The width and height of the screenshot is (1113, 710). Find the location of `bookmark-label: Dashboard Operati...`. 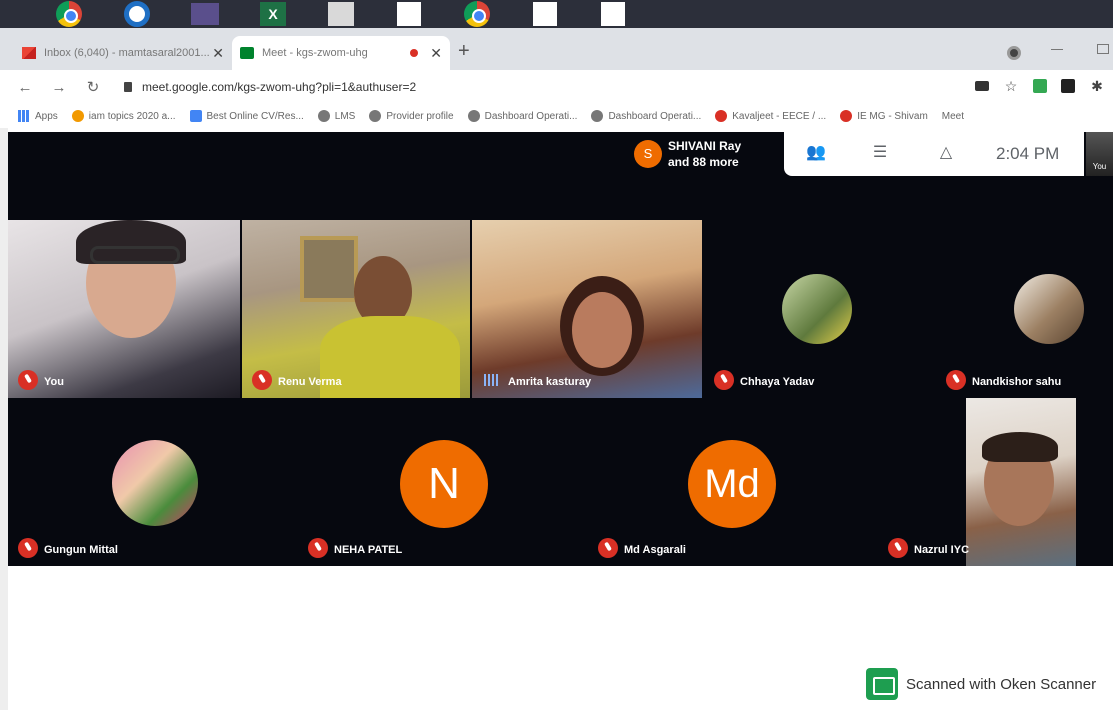

bookmark-label: Dashboard Operati... is located at coordinates (531, 116).